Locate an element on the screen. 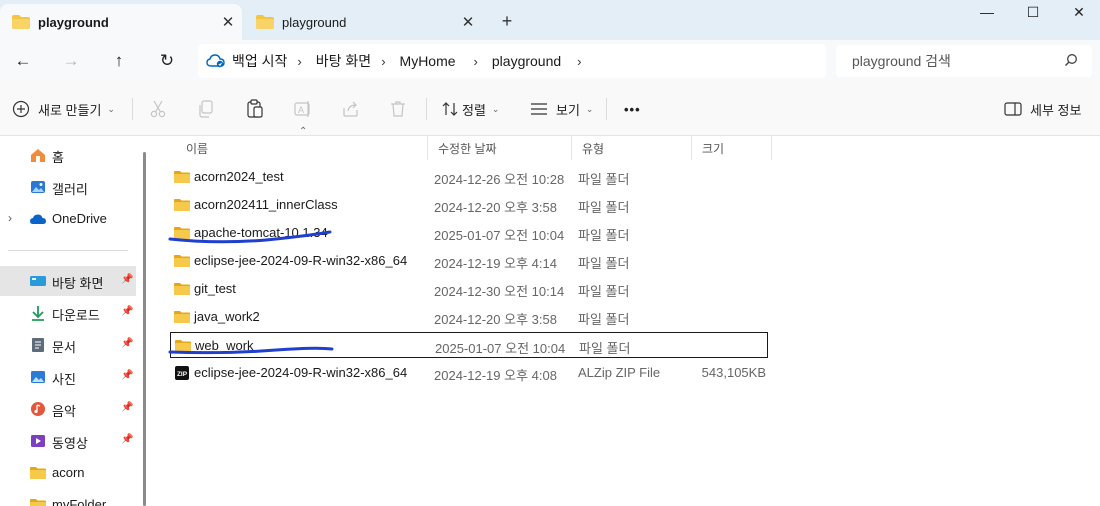 This screenshot has width=1100, height=506. sidebar-item-gallery: 갤러리 is located at coordinates (68, 187).